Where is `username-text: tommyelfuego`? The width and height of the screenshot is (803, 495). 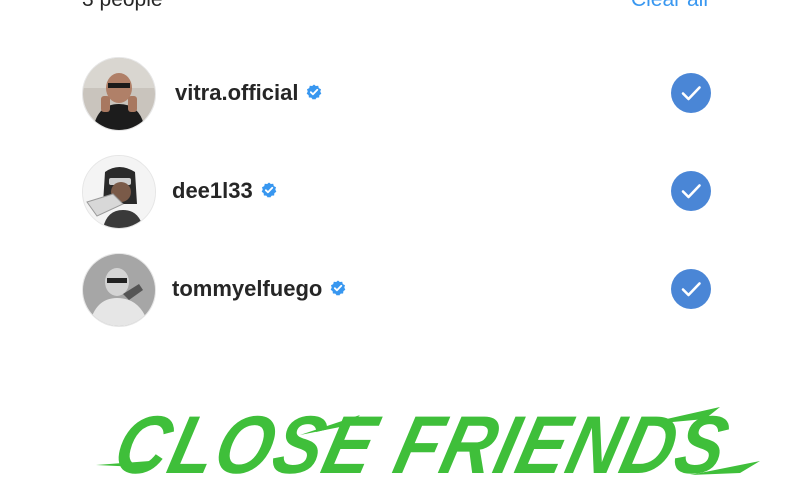
username-text: tommyelfuego is located at coordinates (247, 288).